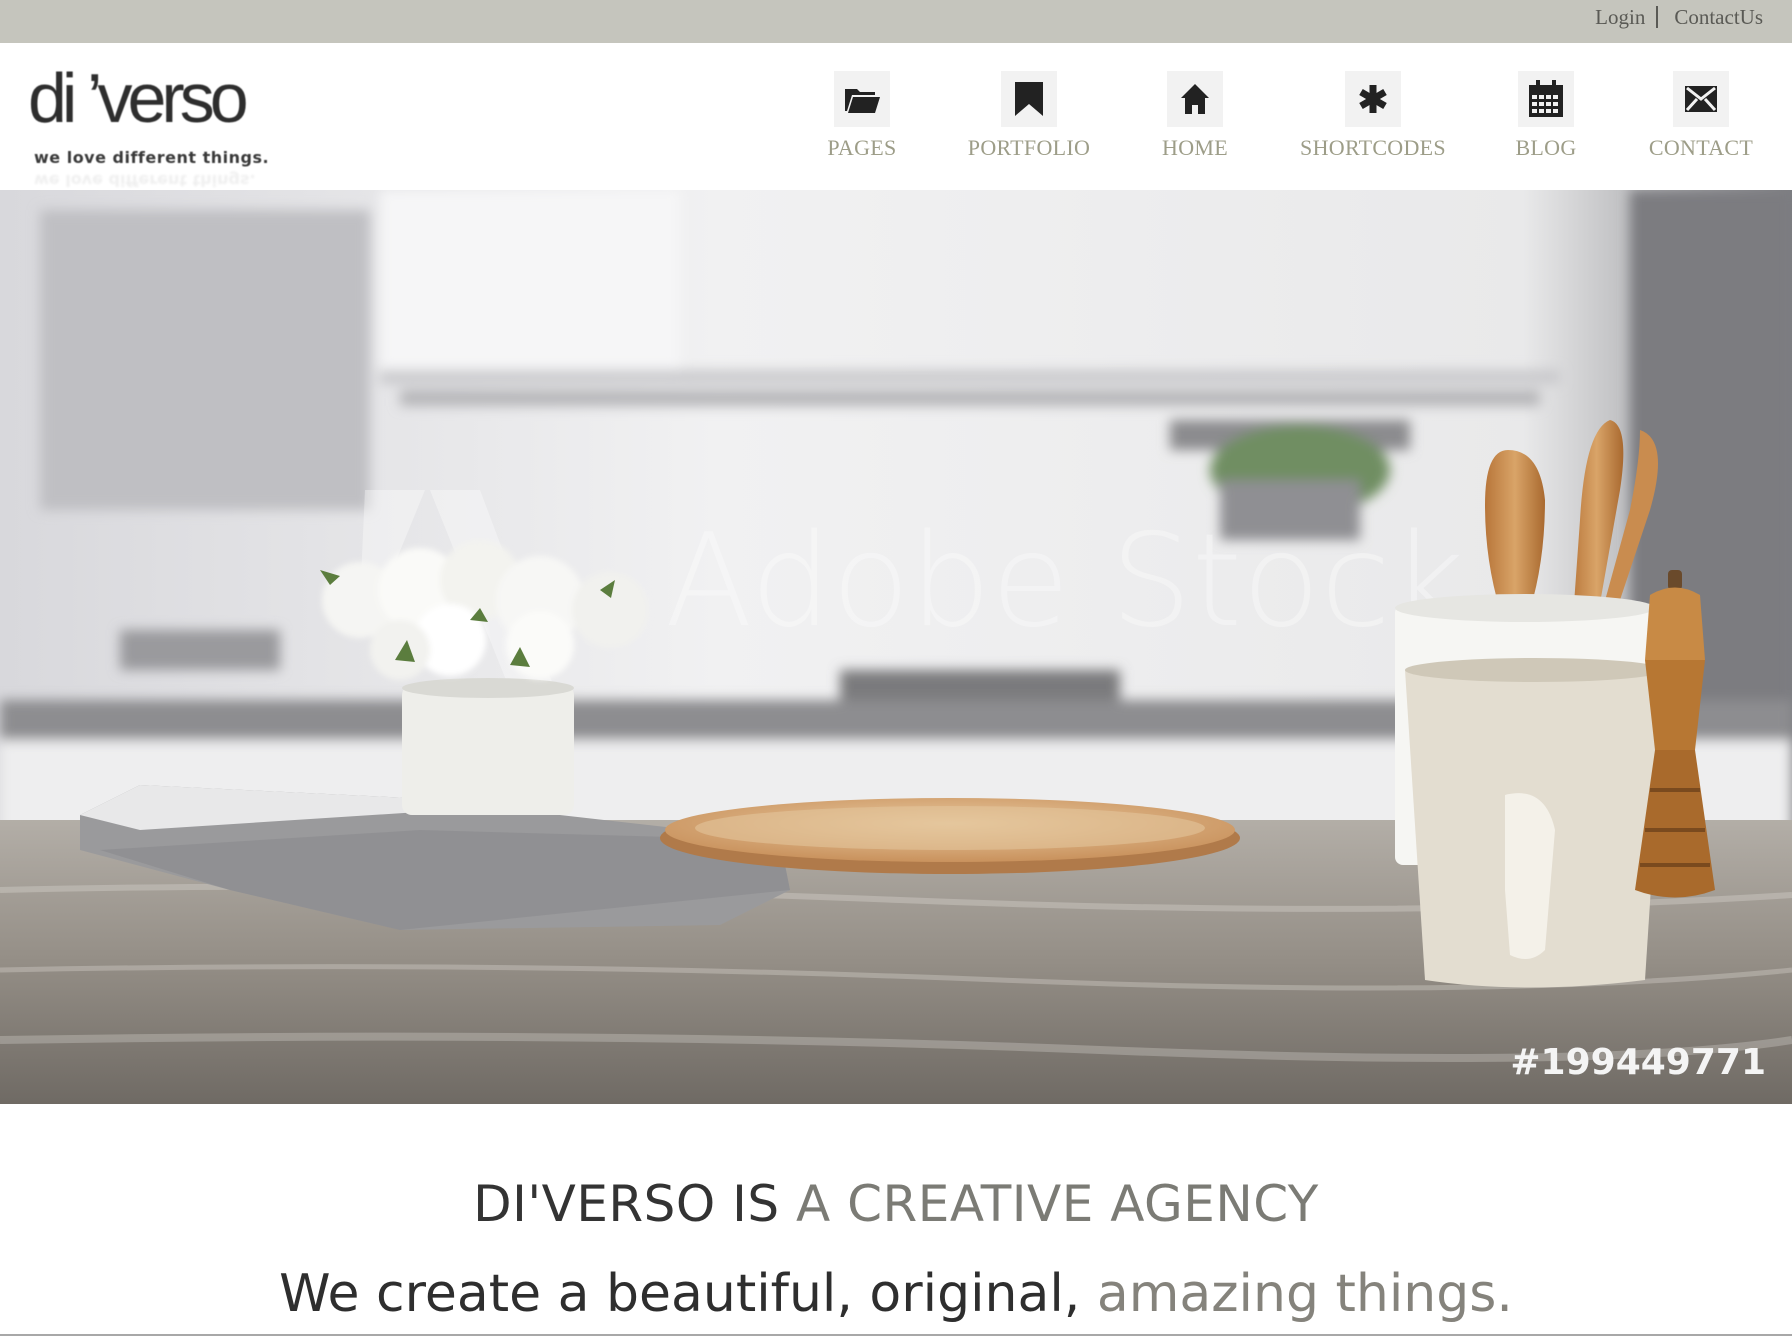 This screenshot has height=1336, width=1792. I want to click on intro-subheading-accent: amazing things., so click(1304, 1294).